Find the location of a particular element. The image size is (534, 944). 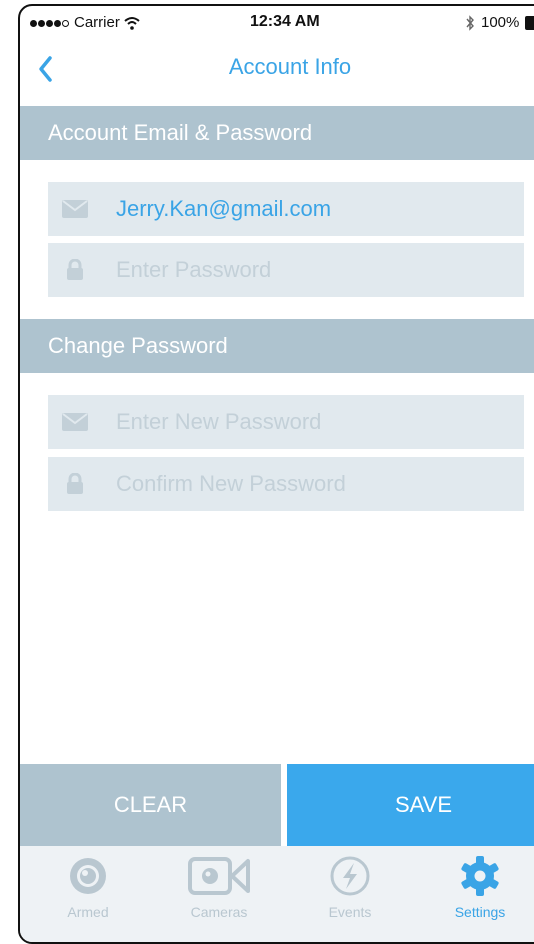

tab-settings: Settings is located at coordinates (477, 887).